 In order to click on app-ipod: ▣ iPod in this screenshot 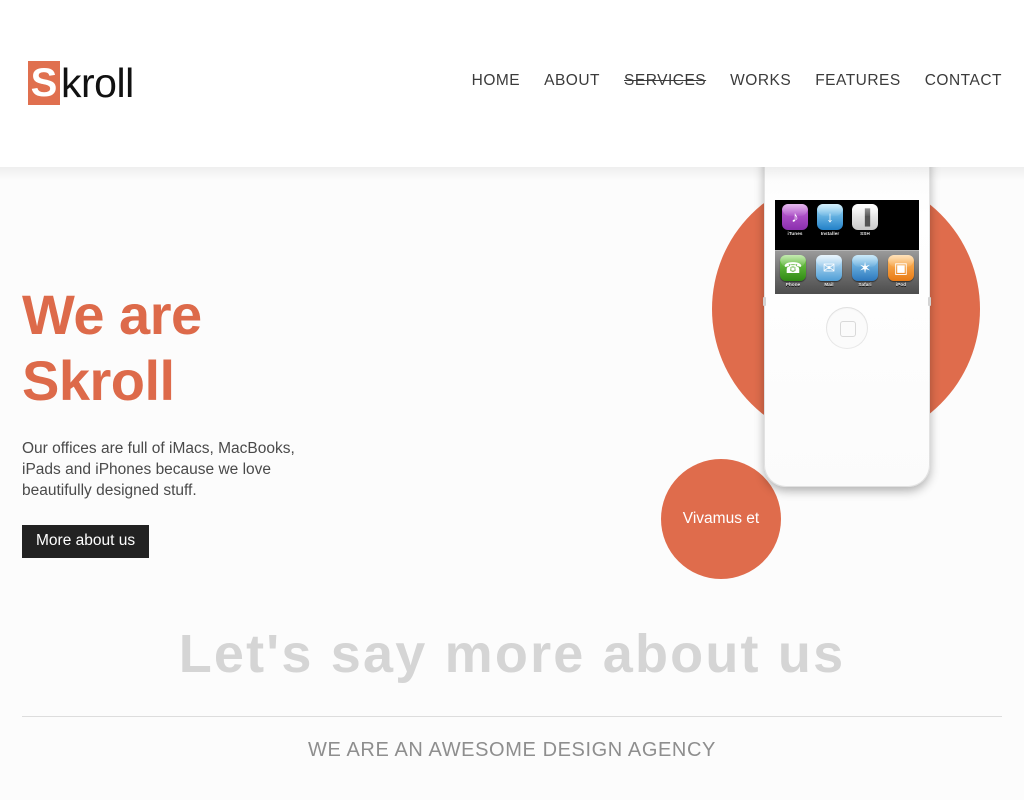, I will do `click(901, 271)`.